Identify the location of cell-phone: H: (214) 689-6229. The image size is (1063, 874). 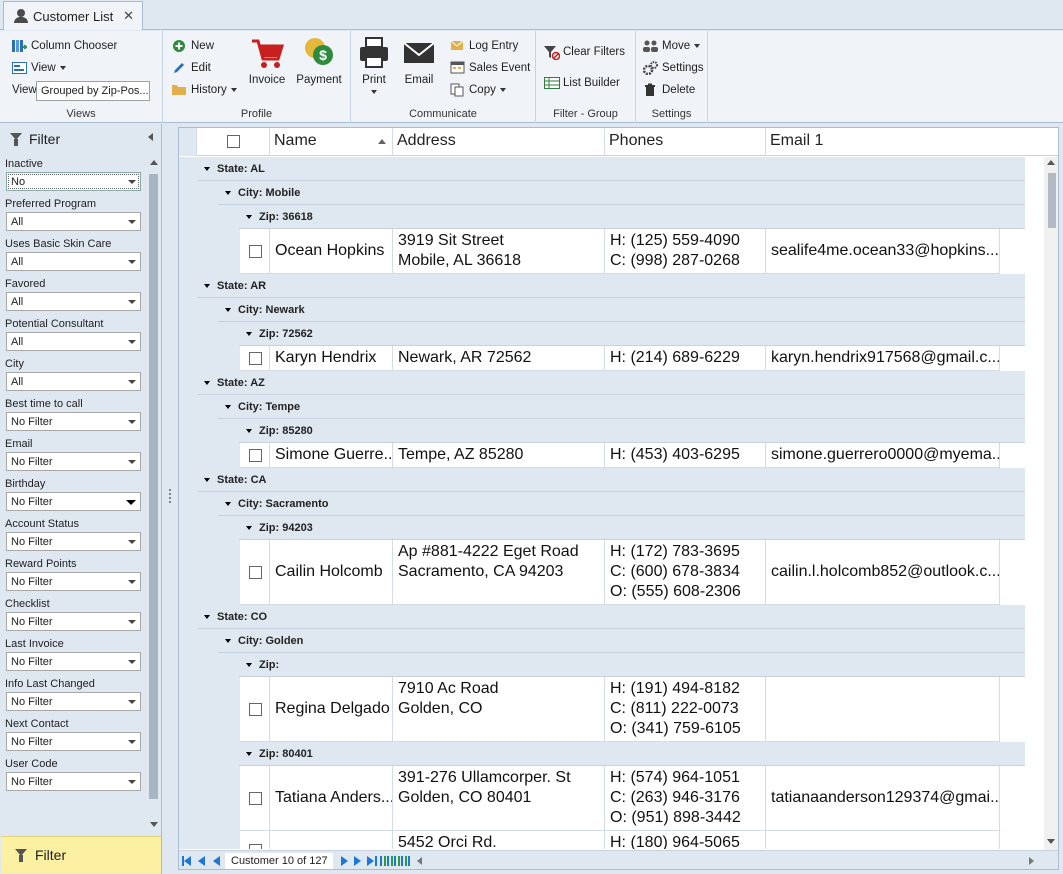
(685, 358).